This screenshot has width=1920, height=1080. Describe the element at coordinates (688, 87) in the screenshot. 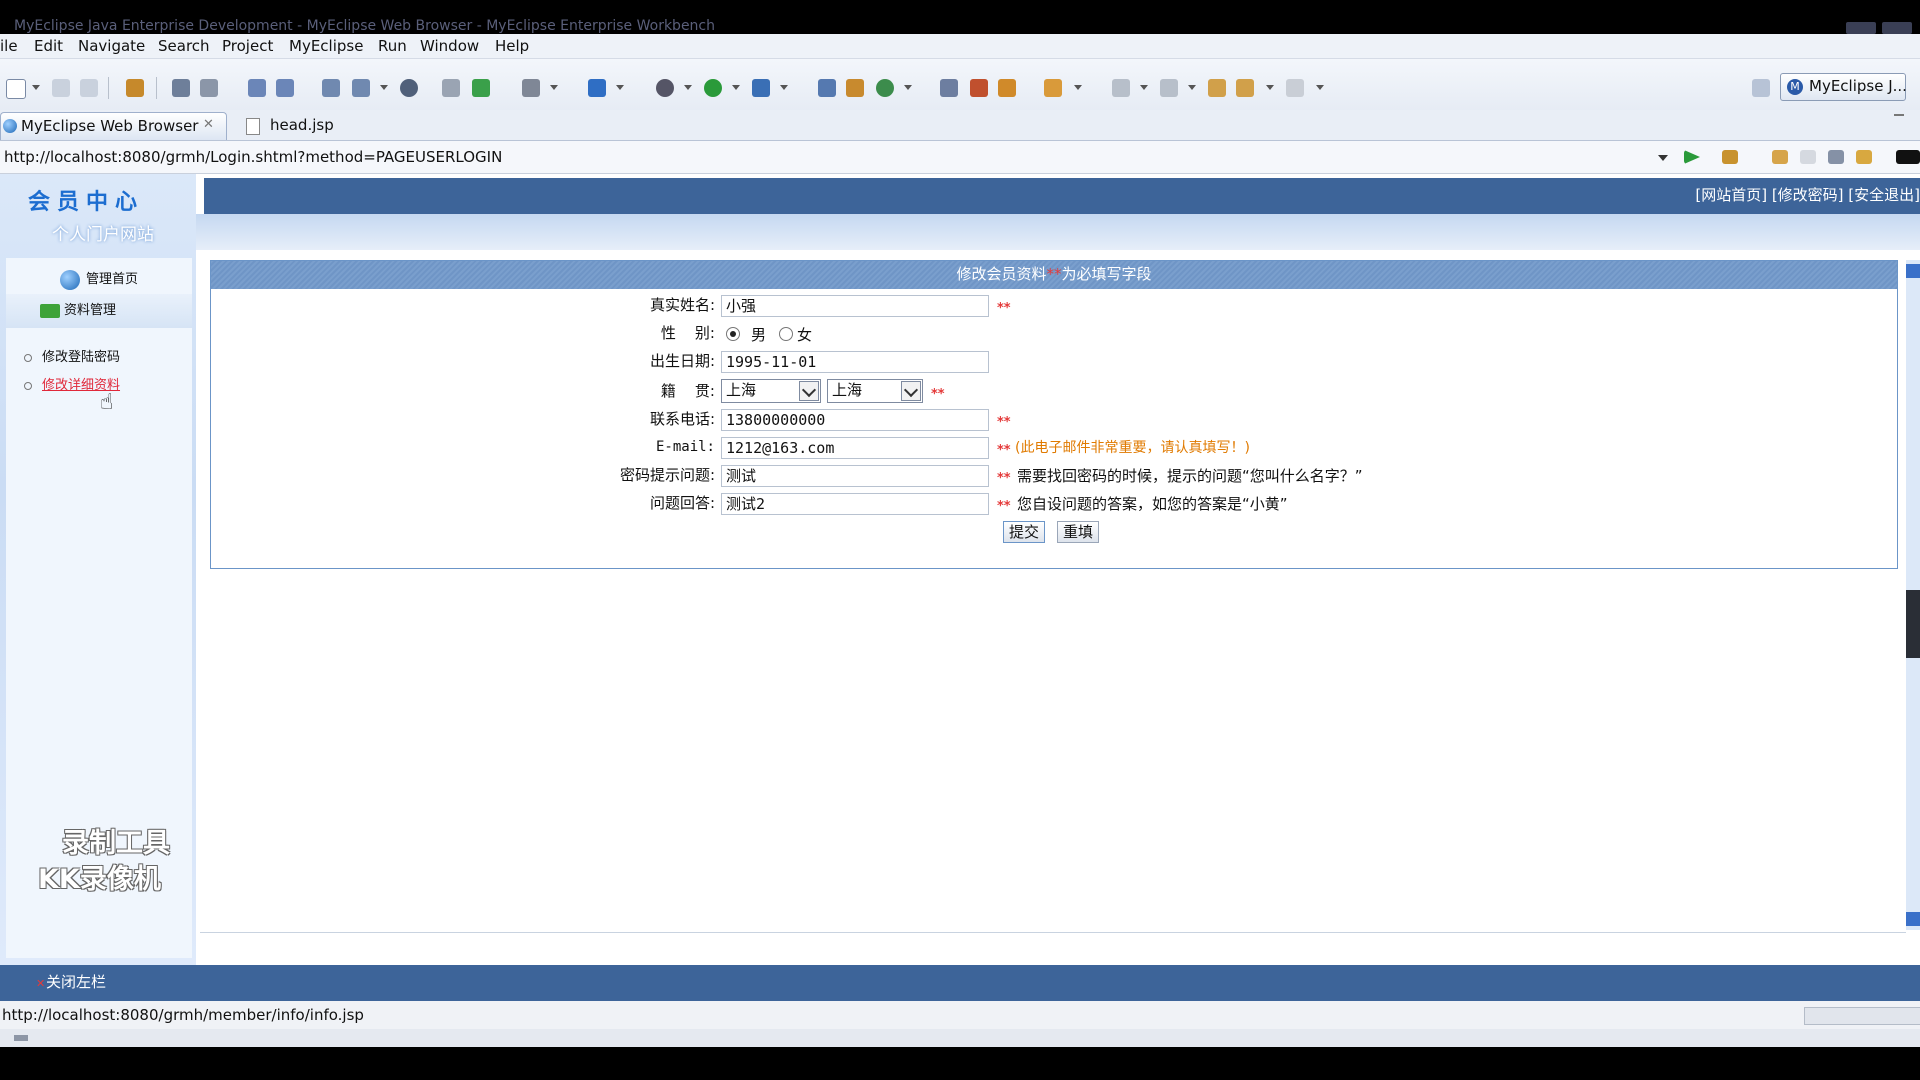

I see `debug-dropdown-icon` at that location.